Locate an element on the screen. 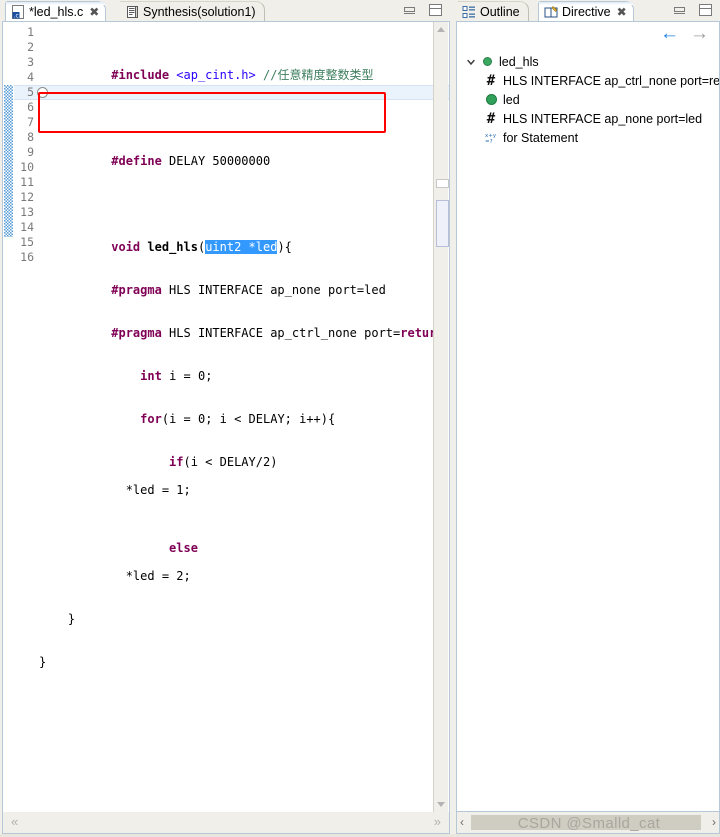 Image resolution: width=720 pixels, height=837 pixels. line-number: 11 is located at coordinates (27, 182).